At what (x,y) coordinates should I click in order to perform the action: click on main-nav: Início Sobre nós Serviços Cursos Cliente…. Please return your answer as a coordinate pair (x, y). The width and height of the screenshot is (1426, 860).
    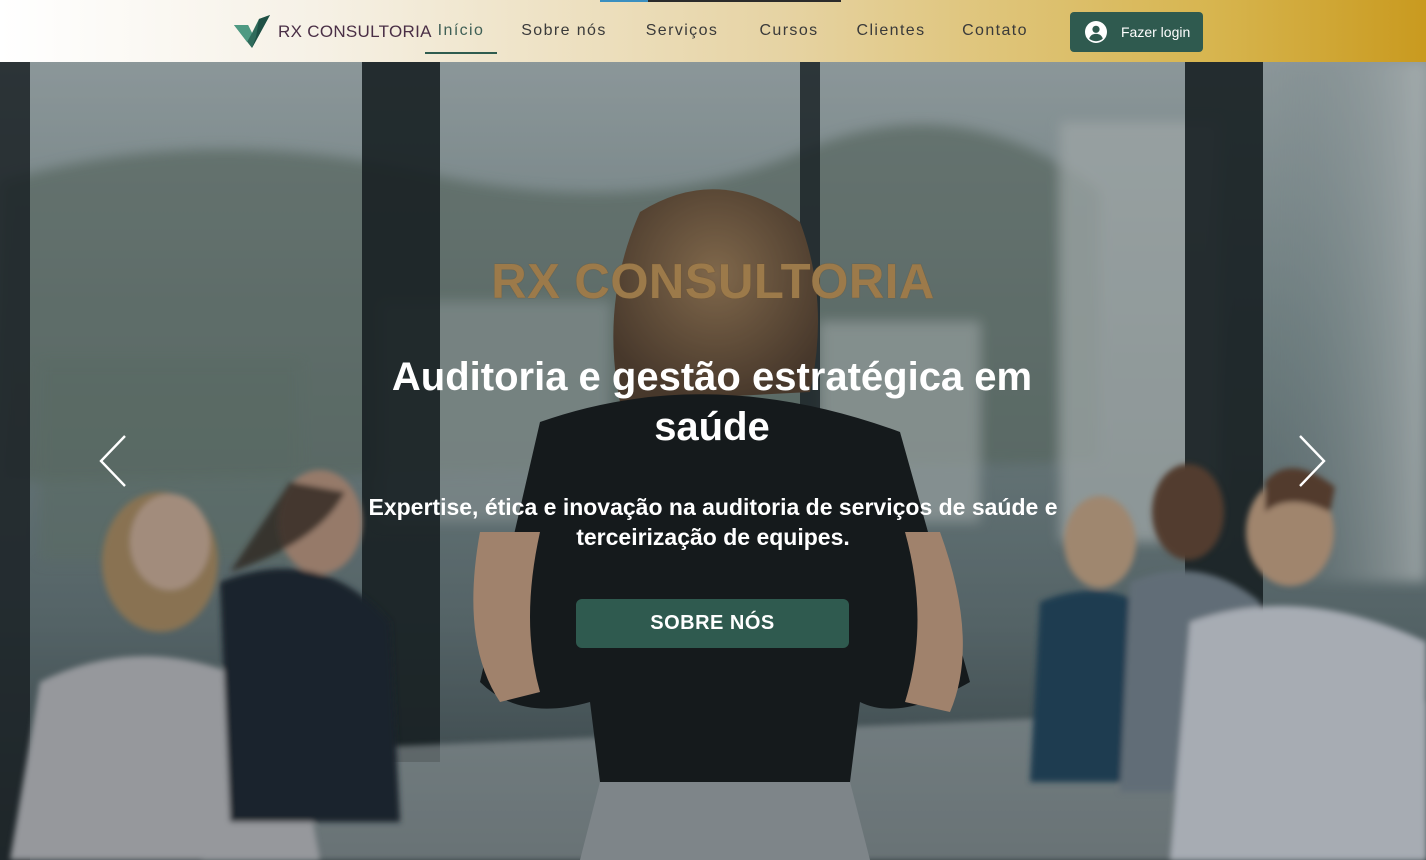
    Looking at the image, I should click on (734, 31).